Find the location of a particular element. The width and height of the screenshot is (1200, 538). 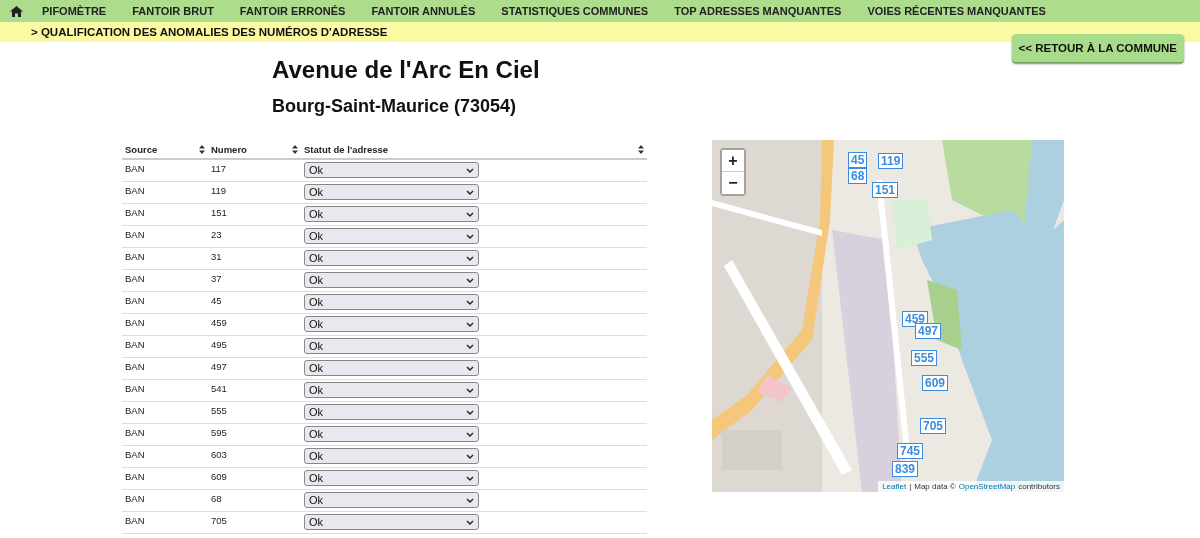

address-marker: 119 is located at coordinates (891, 161).